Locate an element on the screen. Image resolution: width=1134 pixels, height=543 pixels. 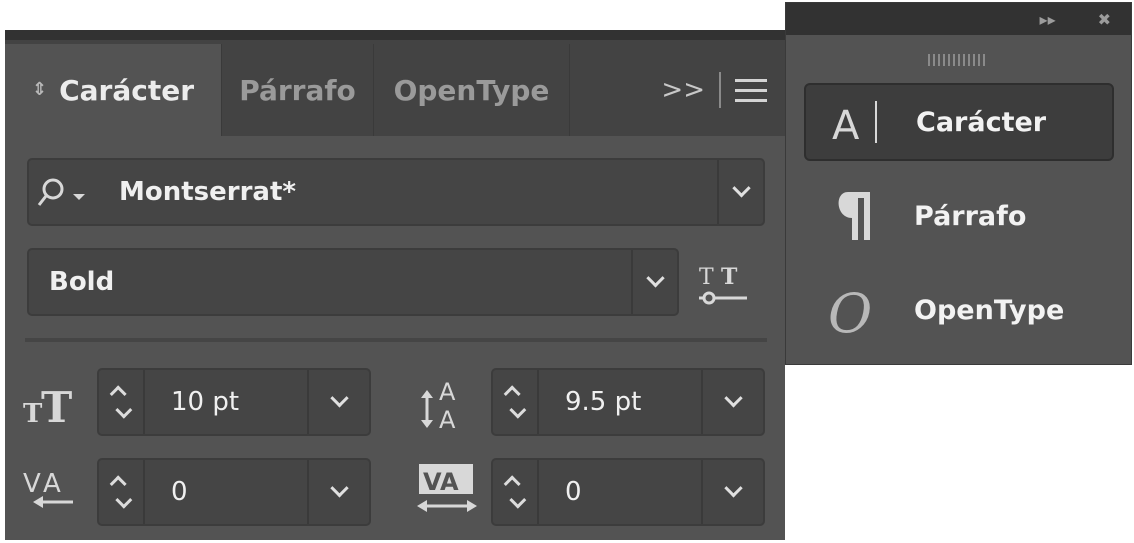
kerning-stepper is located at coordinates (122, 492).